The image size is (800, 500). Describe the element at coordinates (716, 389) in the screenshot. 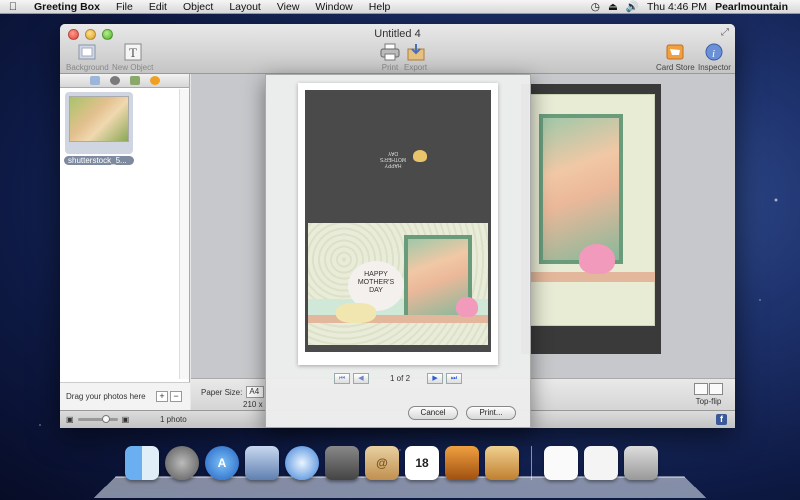

I see `flip-vertical-button` at that location.